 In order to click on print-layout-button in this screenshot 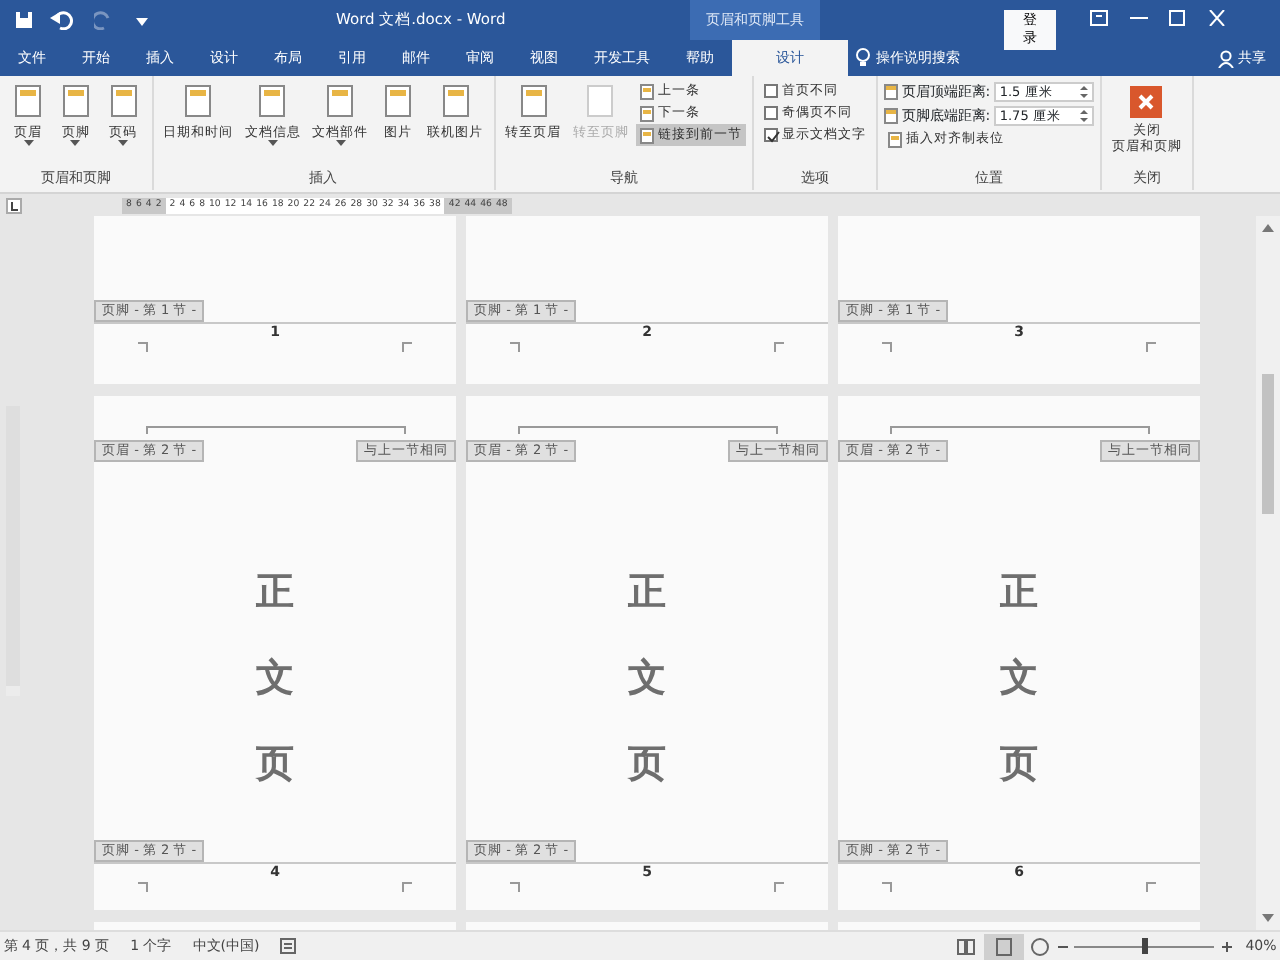, I will do `click(1003, 946)`.